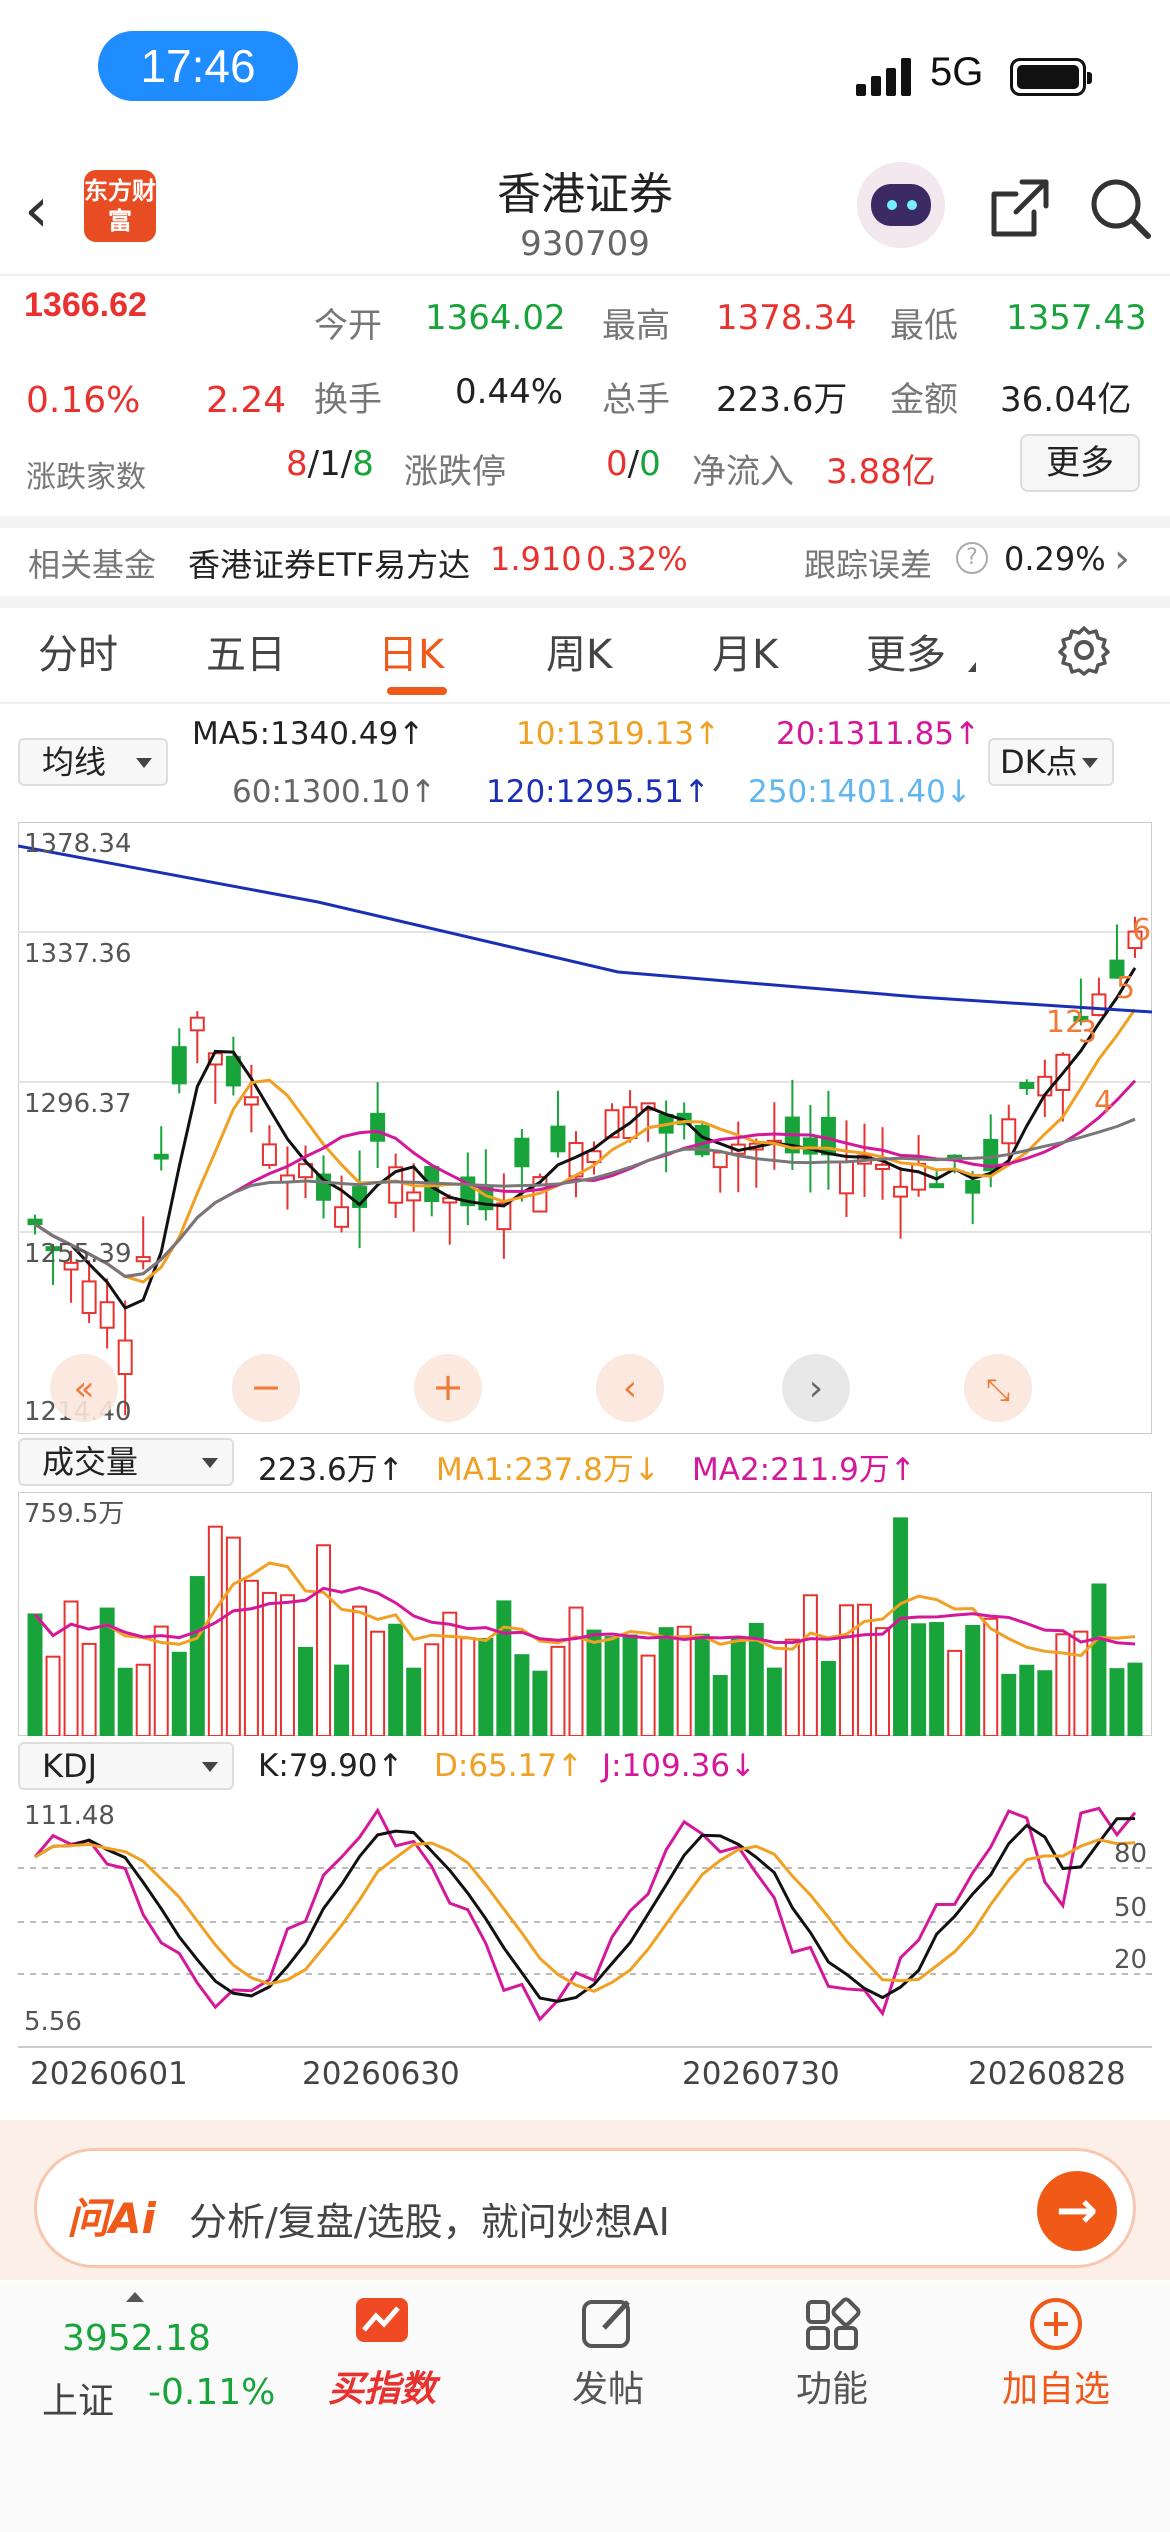  I want to click on nav-post: 发帖, so click(608, 2353).